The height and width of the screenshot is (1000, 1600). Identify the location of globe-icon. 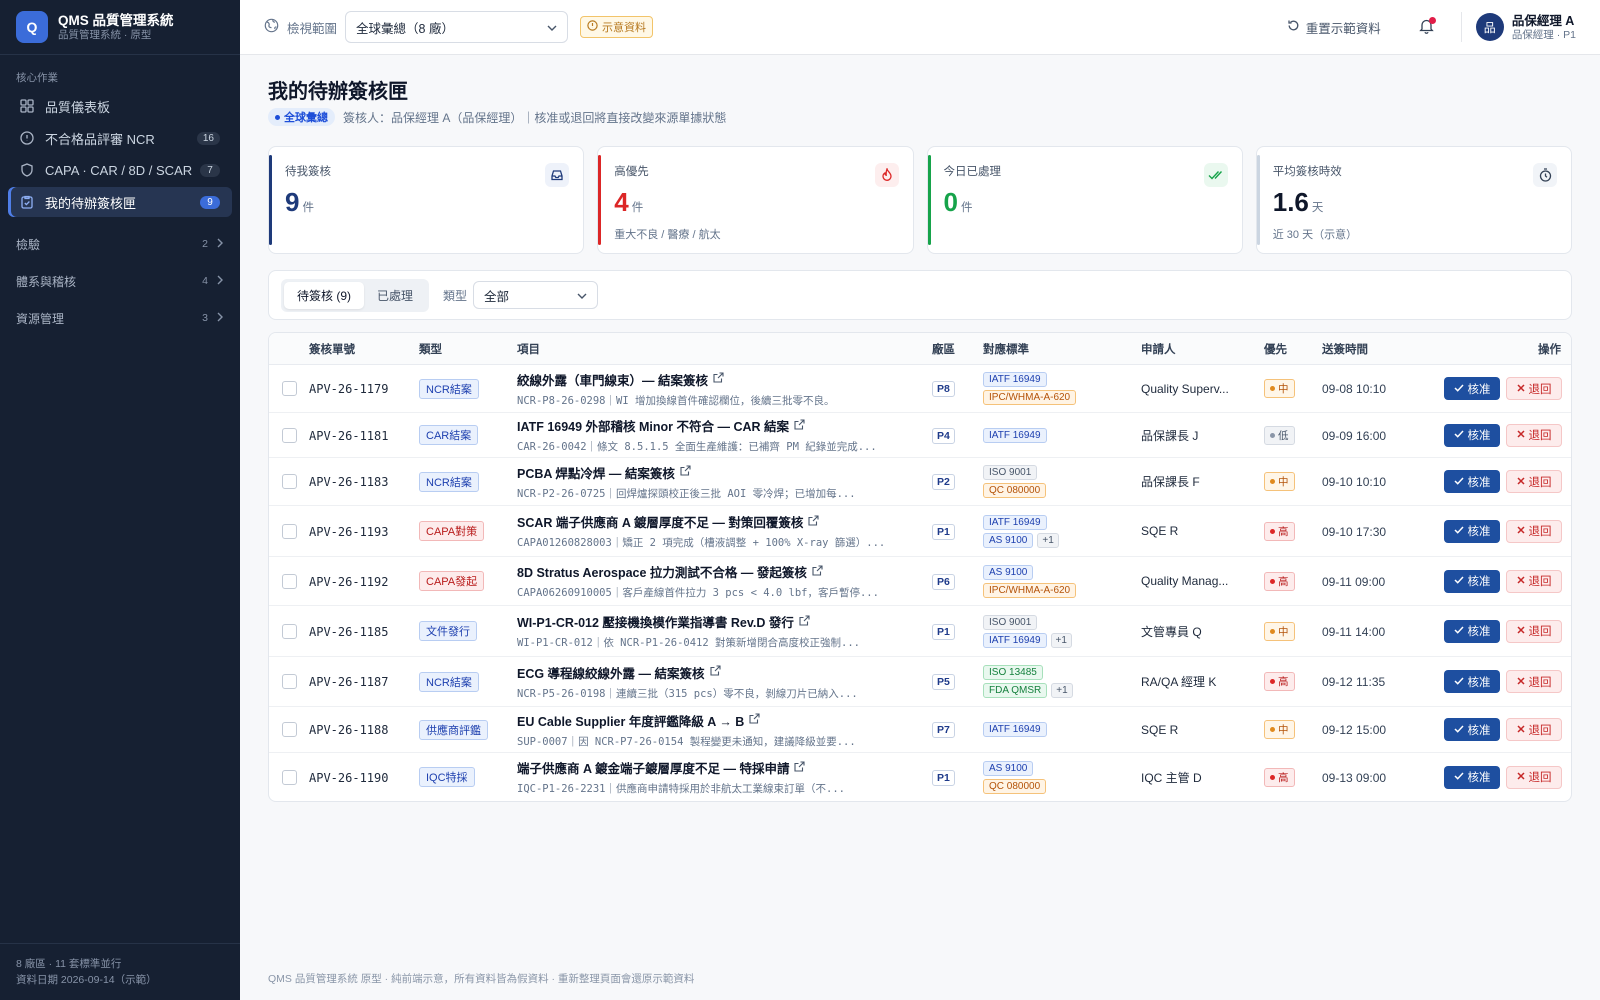
(275, 27).